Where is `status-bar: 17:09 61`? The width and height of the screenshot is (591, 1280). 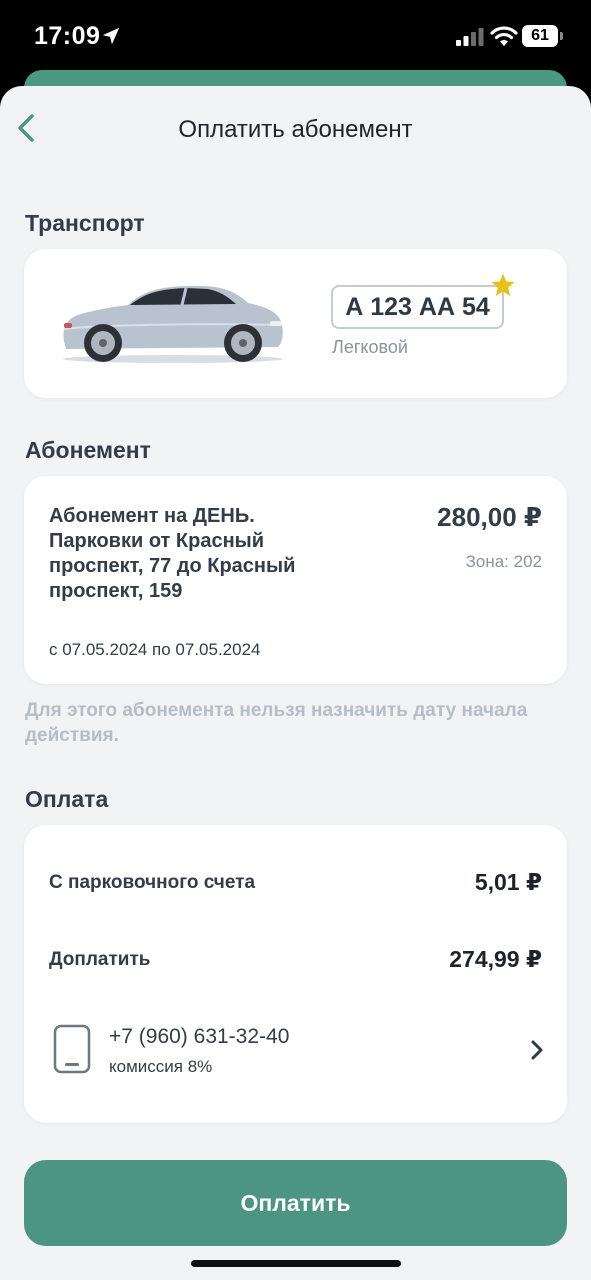
status-bar: 17:09 61 is located at coordinates (295, 40).